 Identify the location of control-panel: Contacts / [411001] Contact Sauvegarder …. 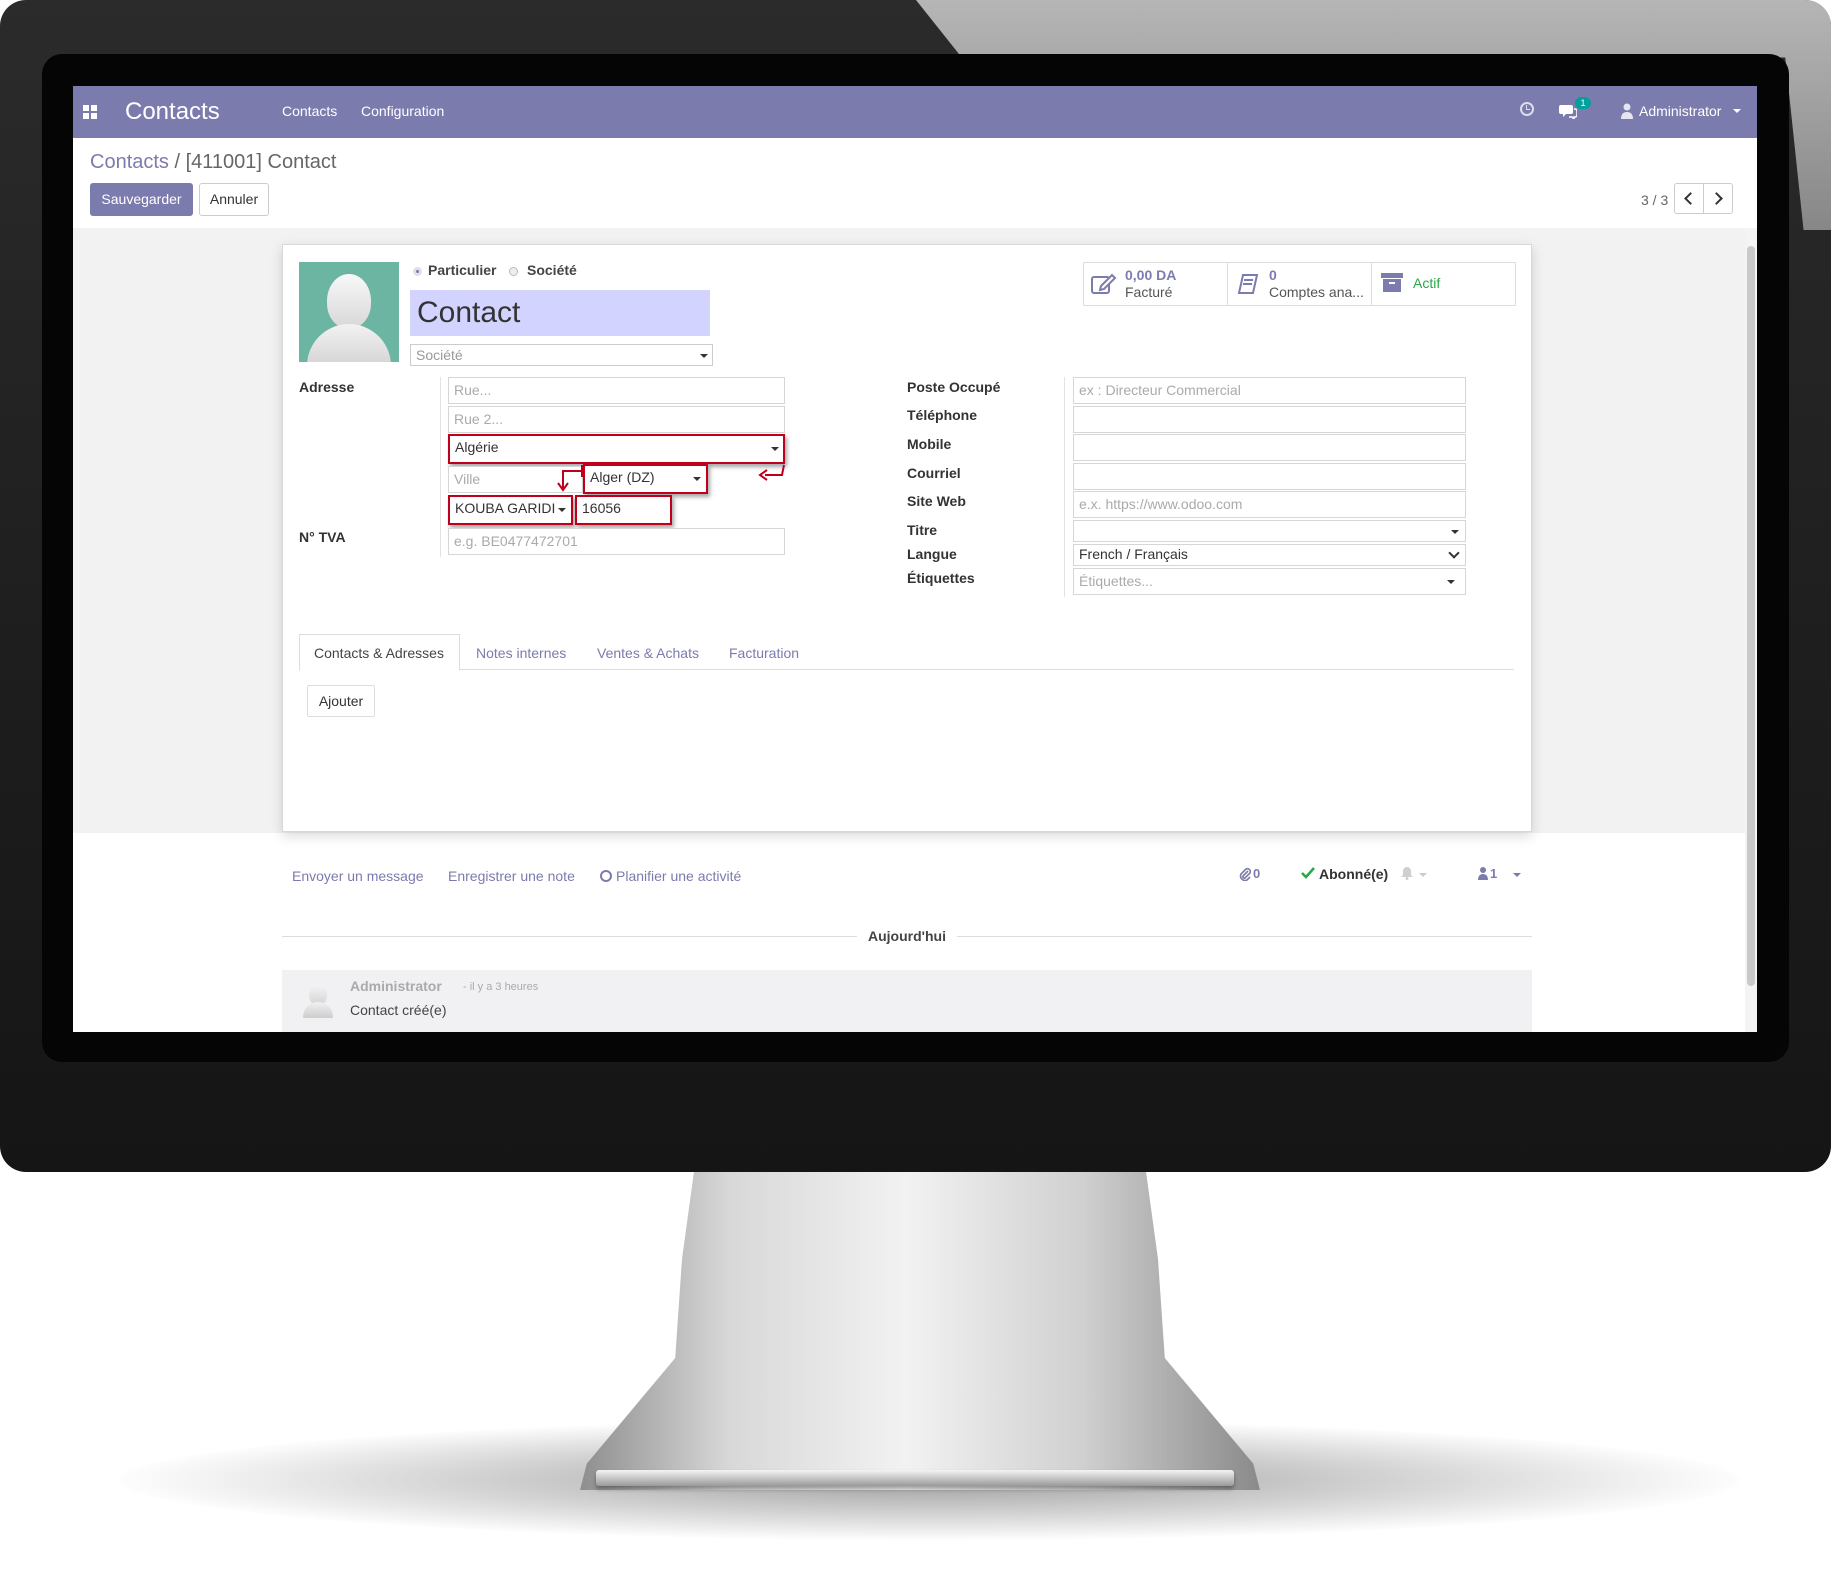
(915, 183).